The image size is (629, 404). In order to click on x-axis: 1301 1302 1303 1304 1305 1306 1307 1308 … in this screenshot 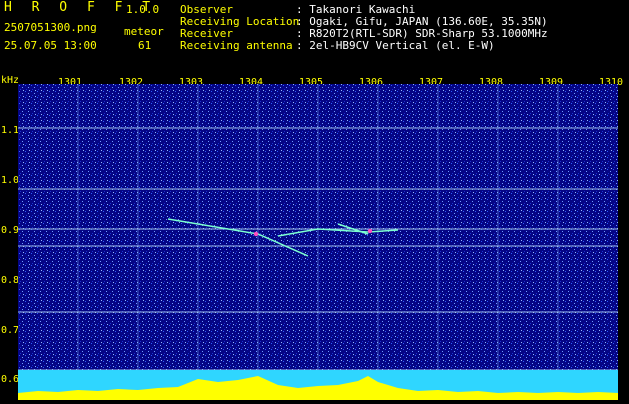, I will do `click(323, 81)`.